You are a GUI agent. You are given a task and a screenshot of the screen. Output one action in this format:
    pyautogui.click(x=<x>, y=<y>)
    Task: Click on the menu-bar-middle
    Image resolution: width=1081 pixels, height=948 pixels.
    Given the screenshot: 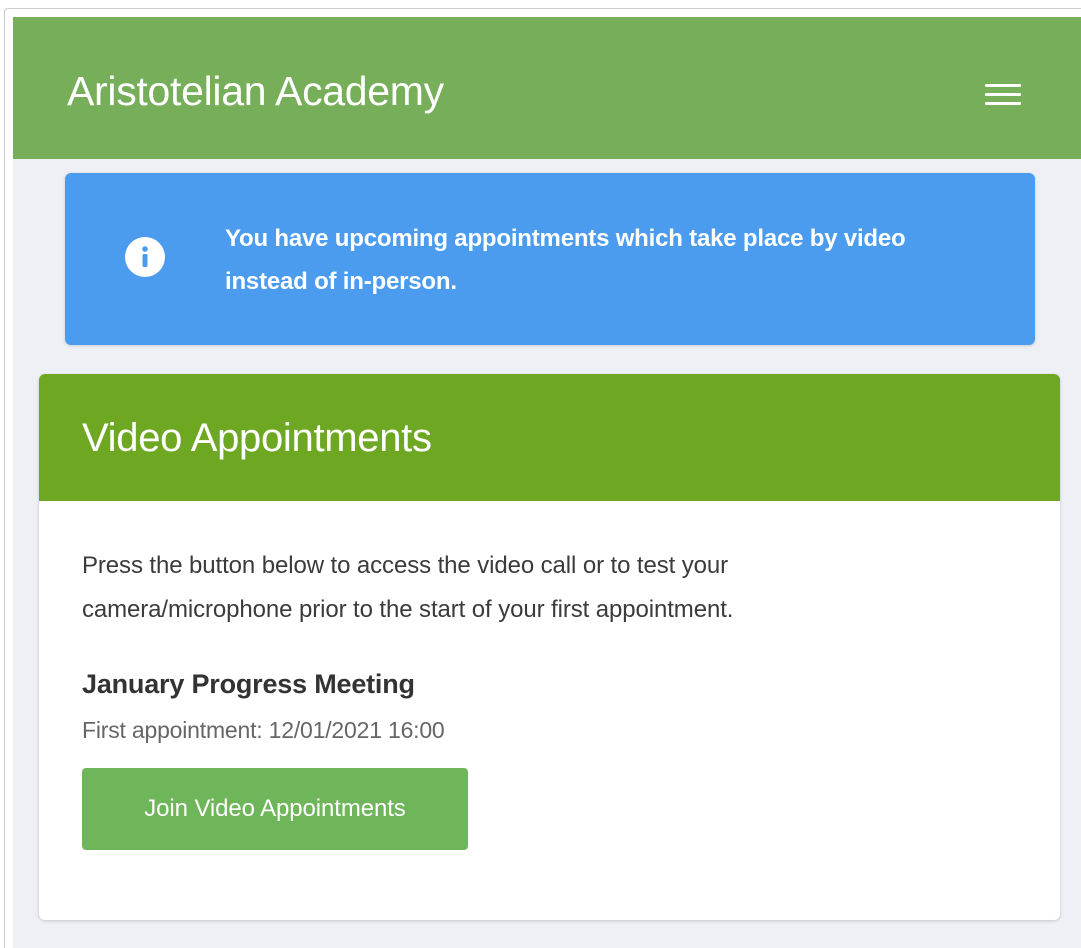 What is the action you would take?
    pyautogui.click(x=1003, y=94)
    